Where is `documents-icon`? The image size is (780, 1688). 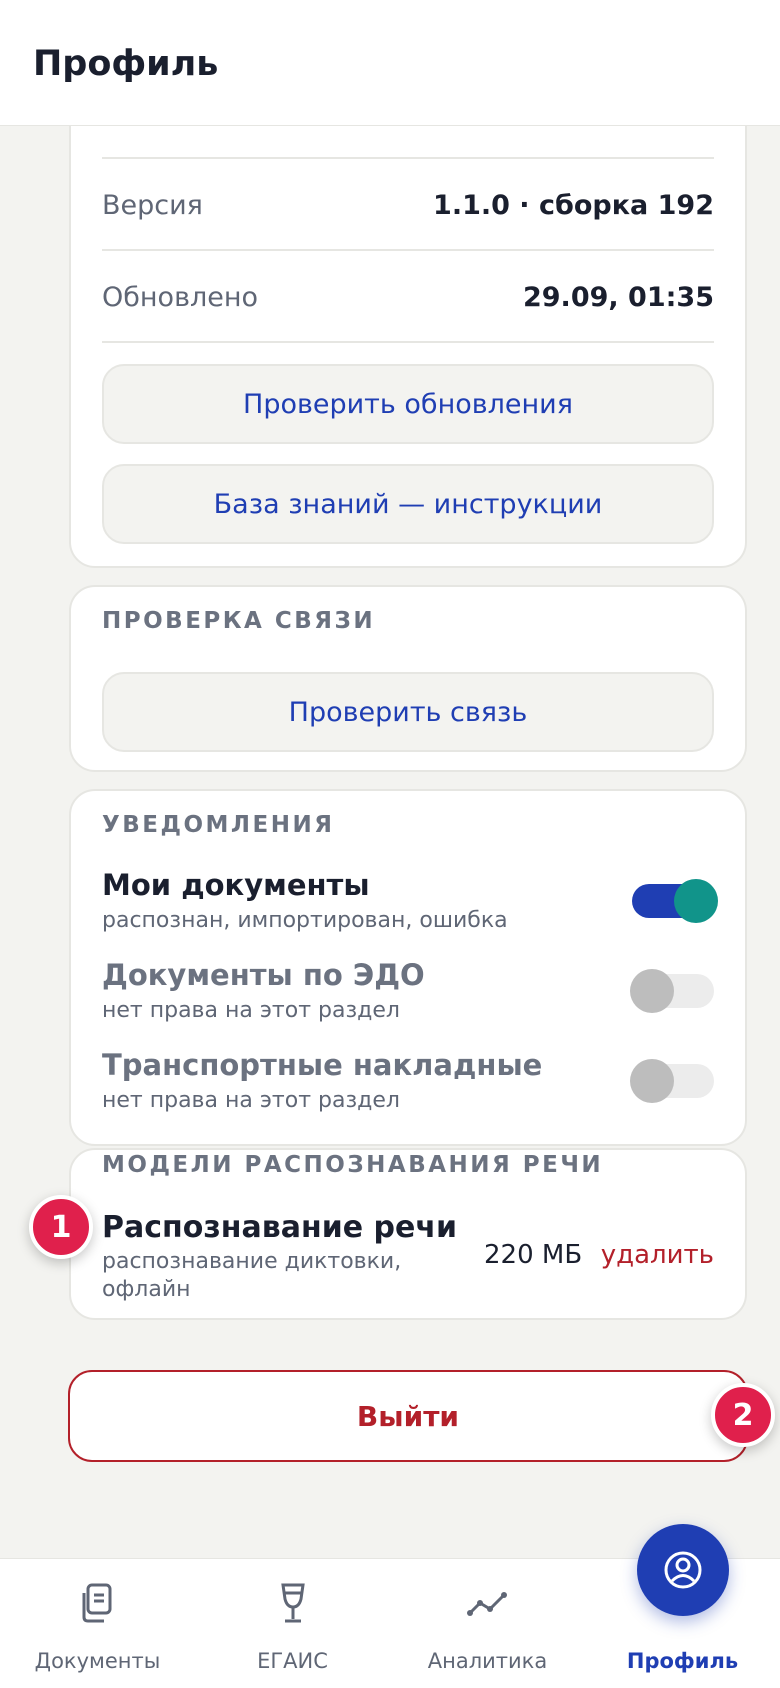
documents-icon is located at coordinates (96, 1603).